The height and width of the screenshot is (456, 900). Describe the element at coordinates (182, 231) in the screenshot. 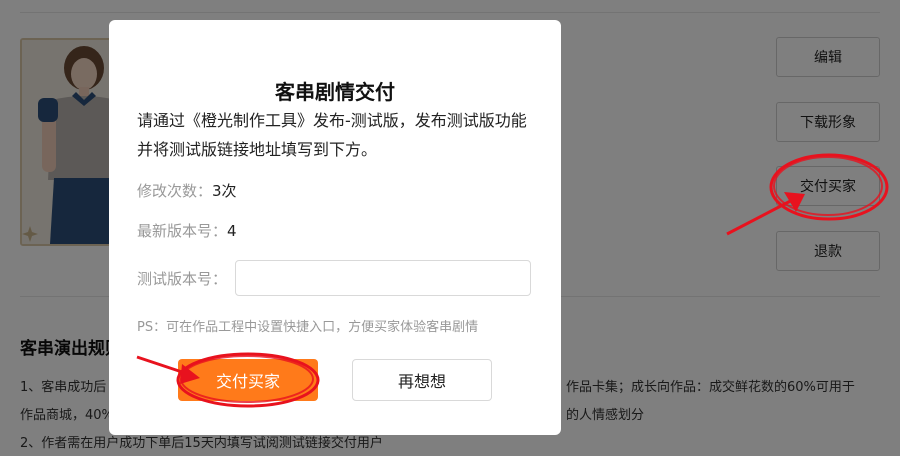

I see `latest-version-label: 最新版本号：` at that location.